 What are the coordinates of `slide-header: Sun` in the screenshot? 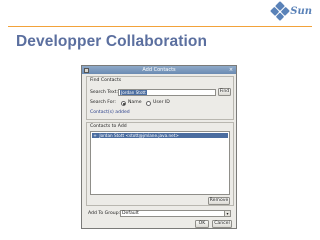 It's located at (160, 12).